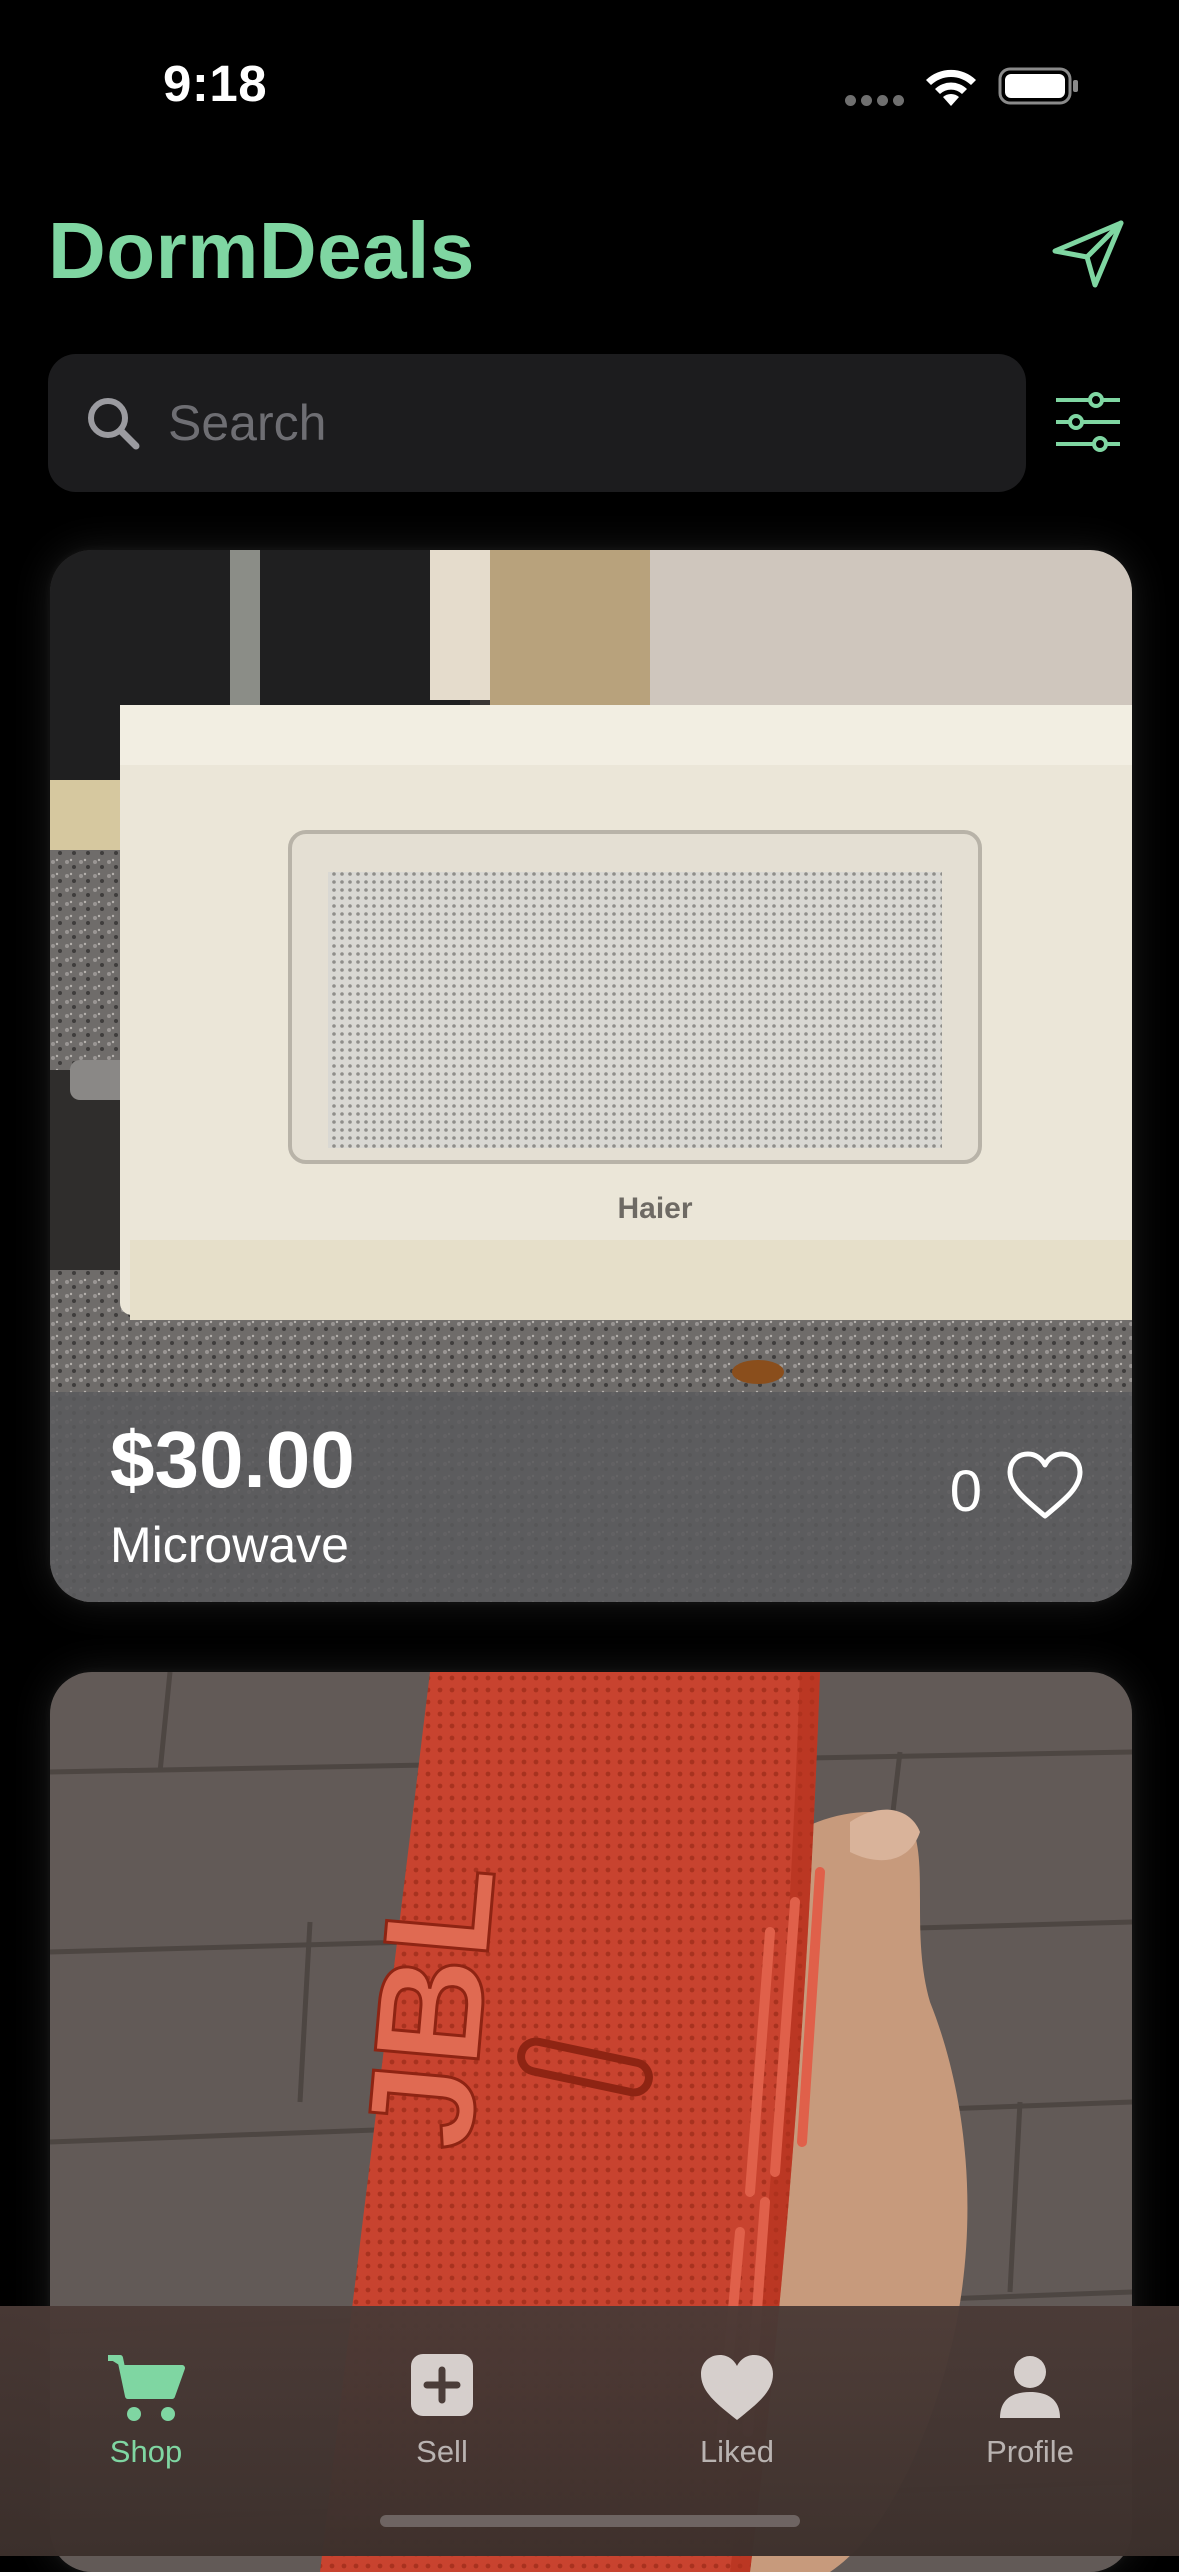  Describe the element at coordinates (654, 1208) in the screenshot. I see `svg-text: Haier` at that location.